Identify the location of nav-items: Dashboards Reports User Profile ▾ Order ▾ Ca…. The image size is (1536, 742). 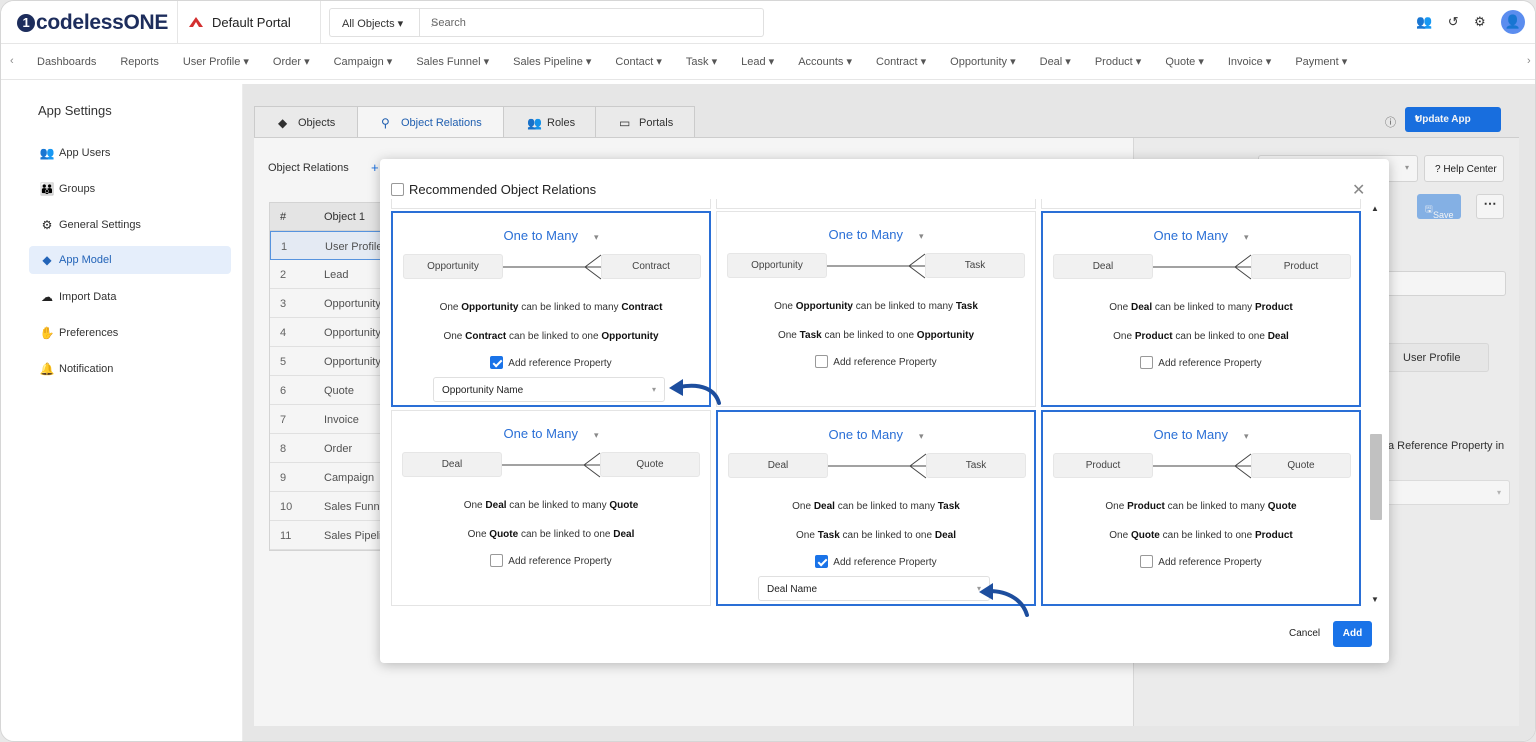
(692, 61).